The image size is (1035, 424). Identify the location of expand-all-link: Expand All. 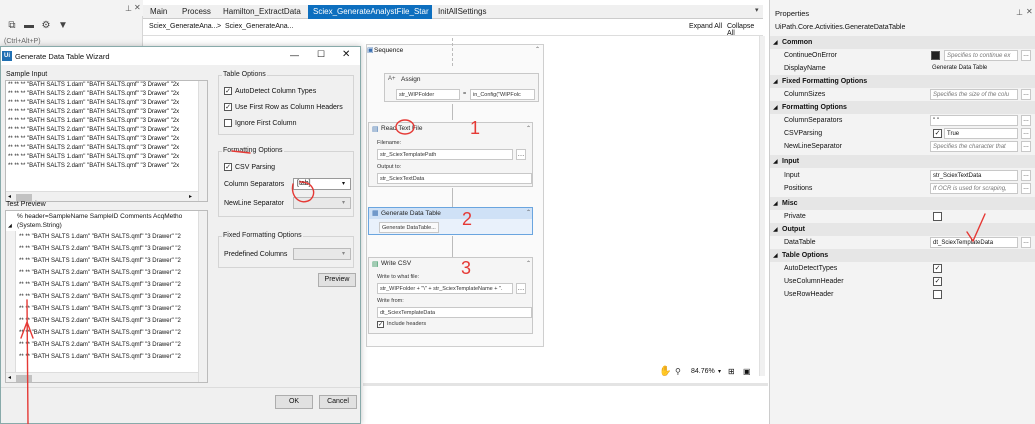
(705, 26).